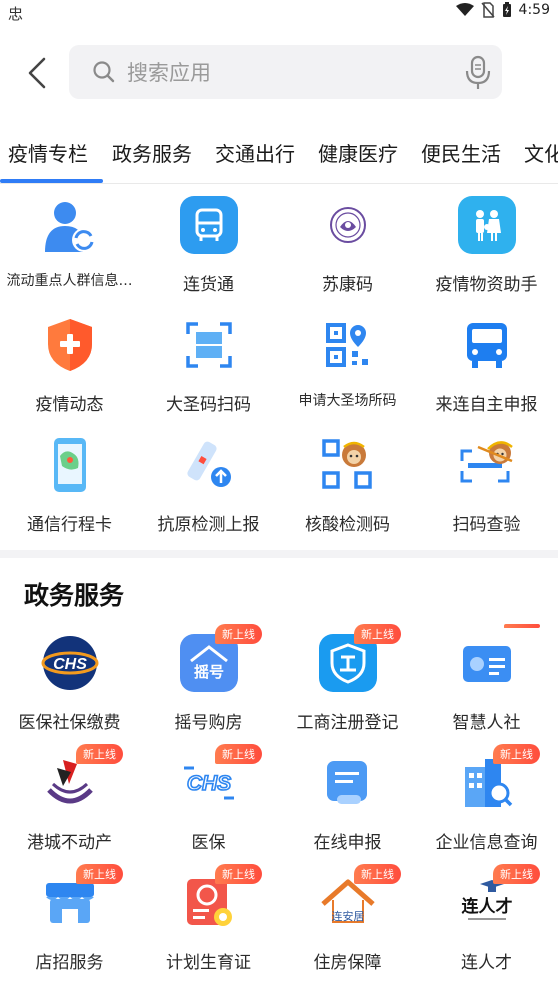  Describe the element at coordinates (348, 225) in the screenshot. I see `seal-icon` at that location.